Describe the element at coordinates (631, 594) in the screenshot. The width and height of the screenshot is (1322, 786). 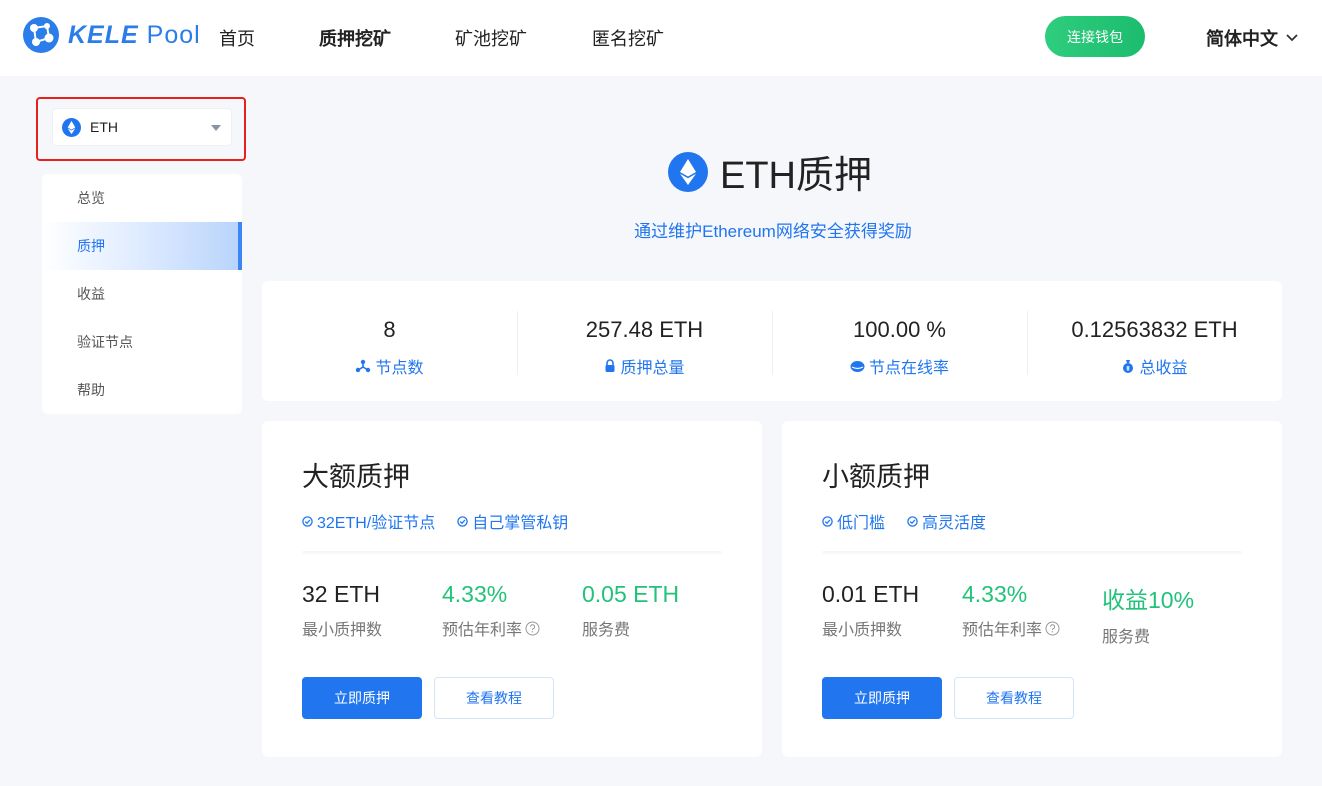
I see `metric-value: 0.05 ETH` at that location.